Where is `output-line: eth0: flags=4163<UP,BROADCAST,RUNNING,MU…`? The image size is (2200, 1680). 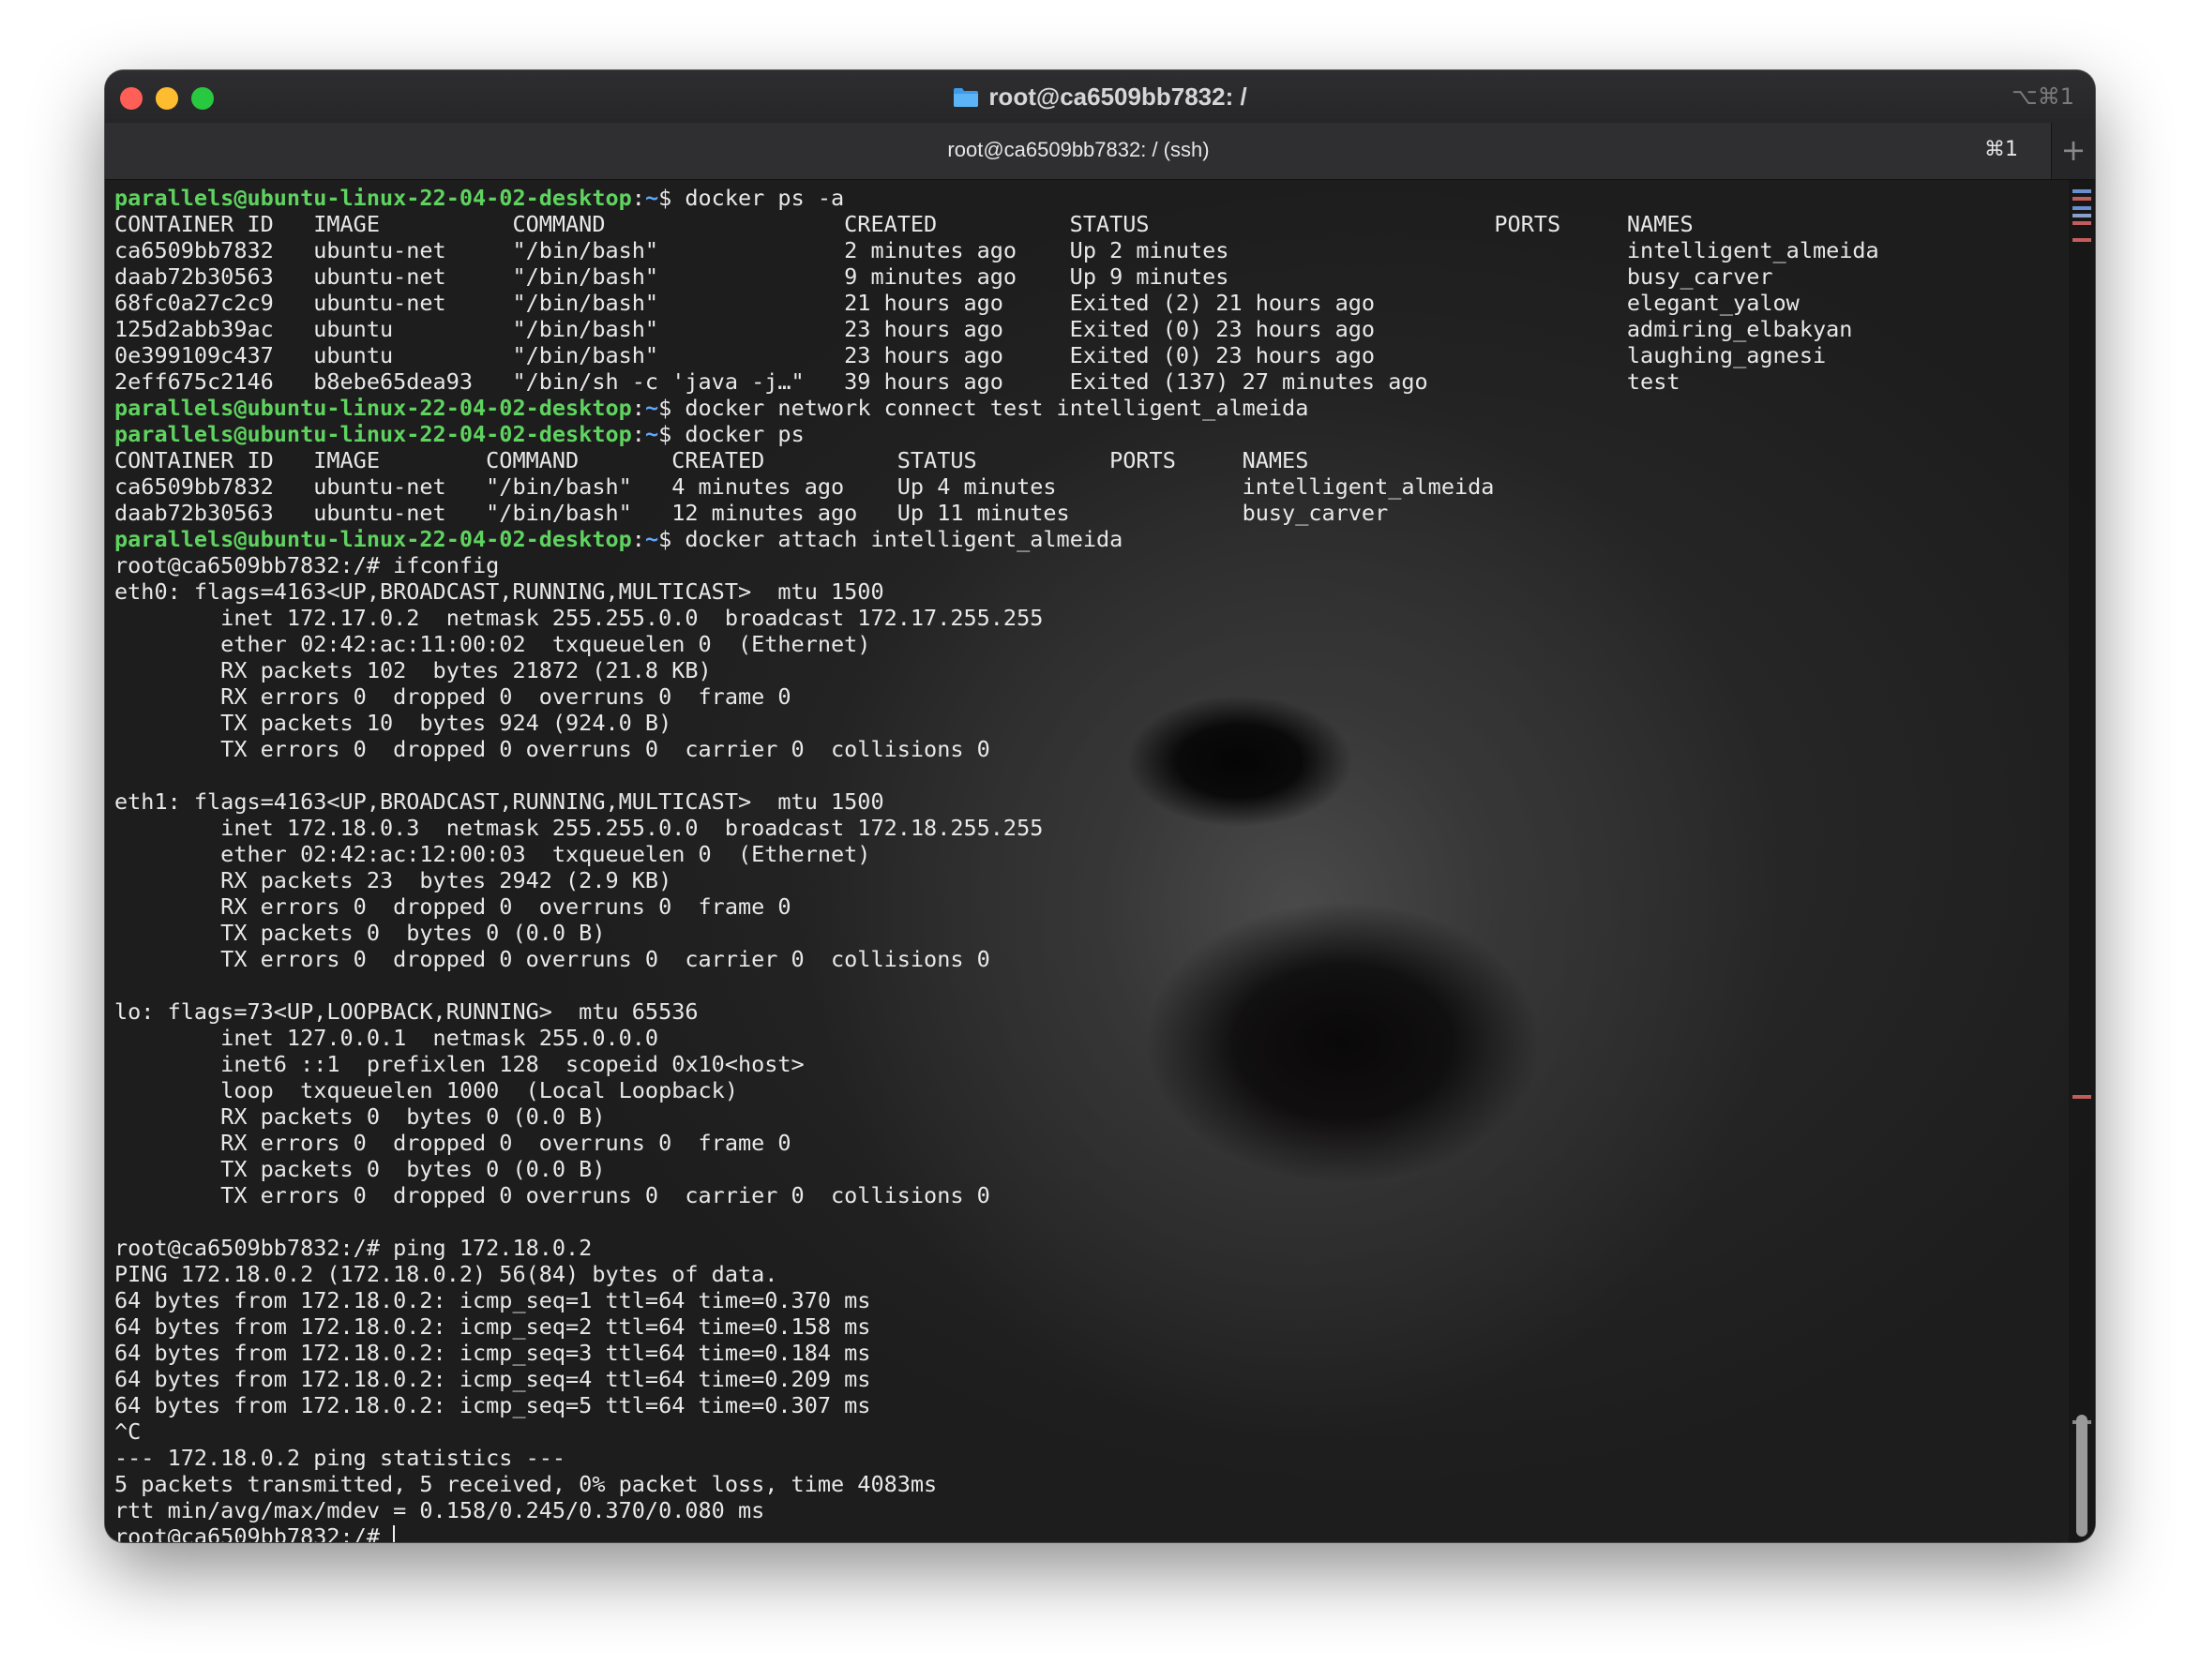
output-line: eth0: flags=4163<UP,BROADCAST,RUNNING,MU… is located at coordinates (499, 591).